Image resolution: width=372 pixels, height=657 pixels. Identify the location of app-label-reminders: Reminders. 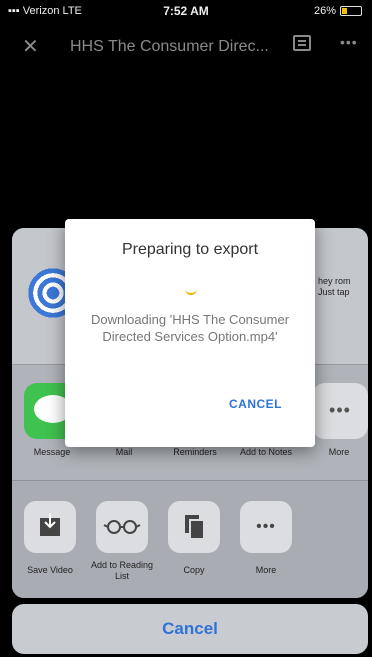
(195, 452).